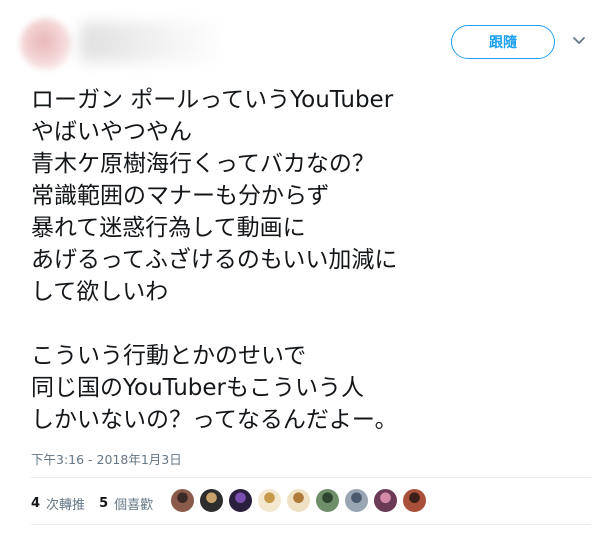 The width and height of the screenshot is (613, 536). Describe the element at coordinates (150, 42) in the screenshot. I see `author-name-blurred` at that location.